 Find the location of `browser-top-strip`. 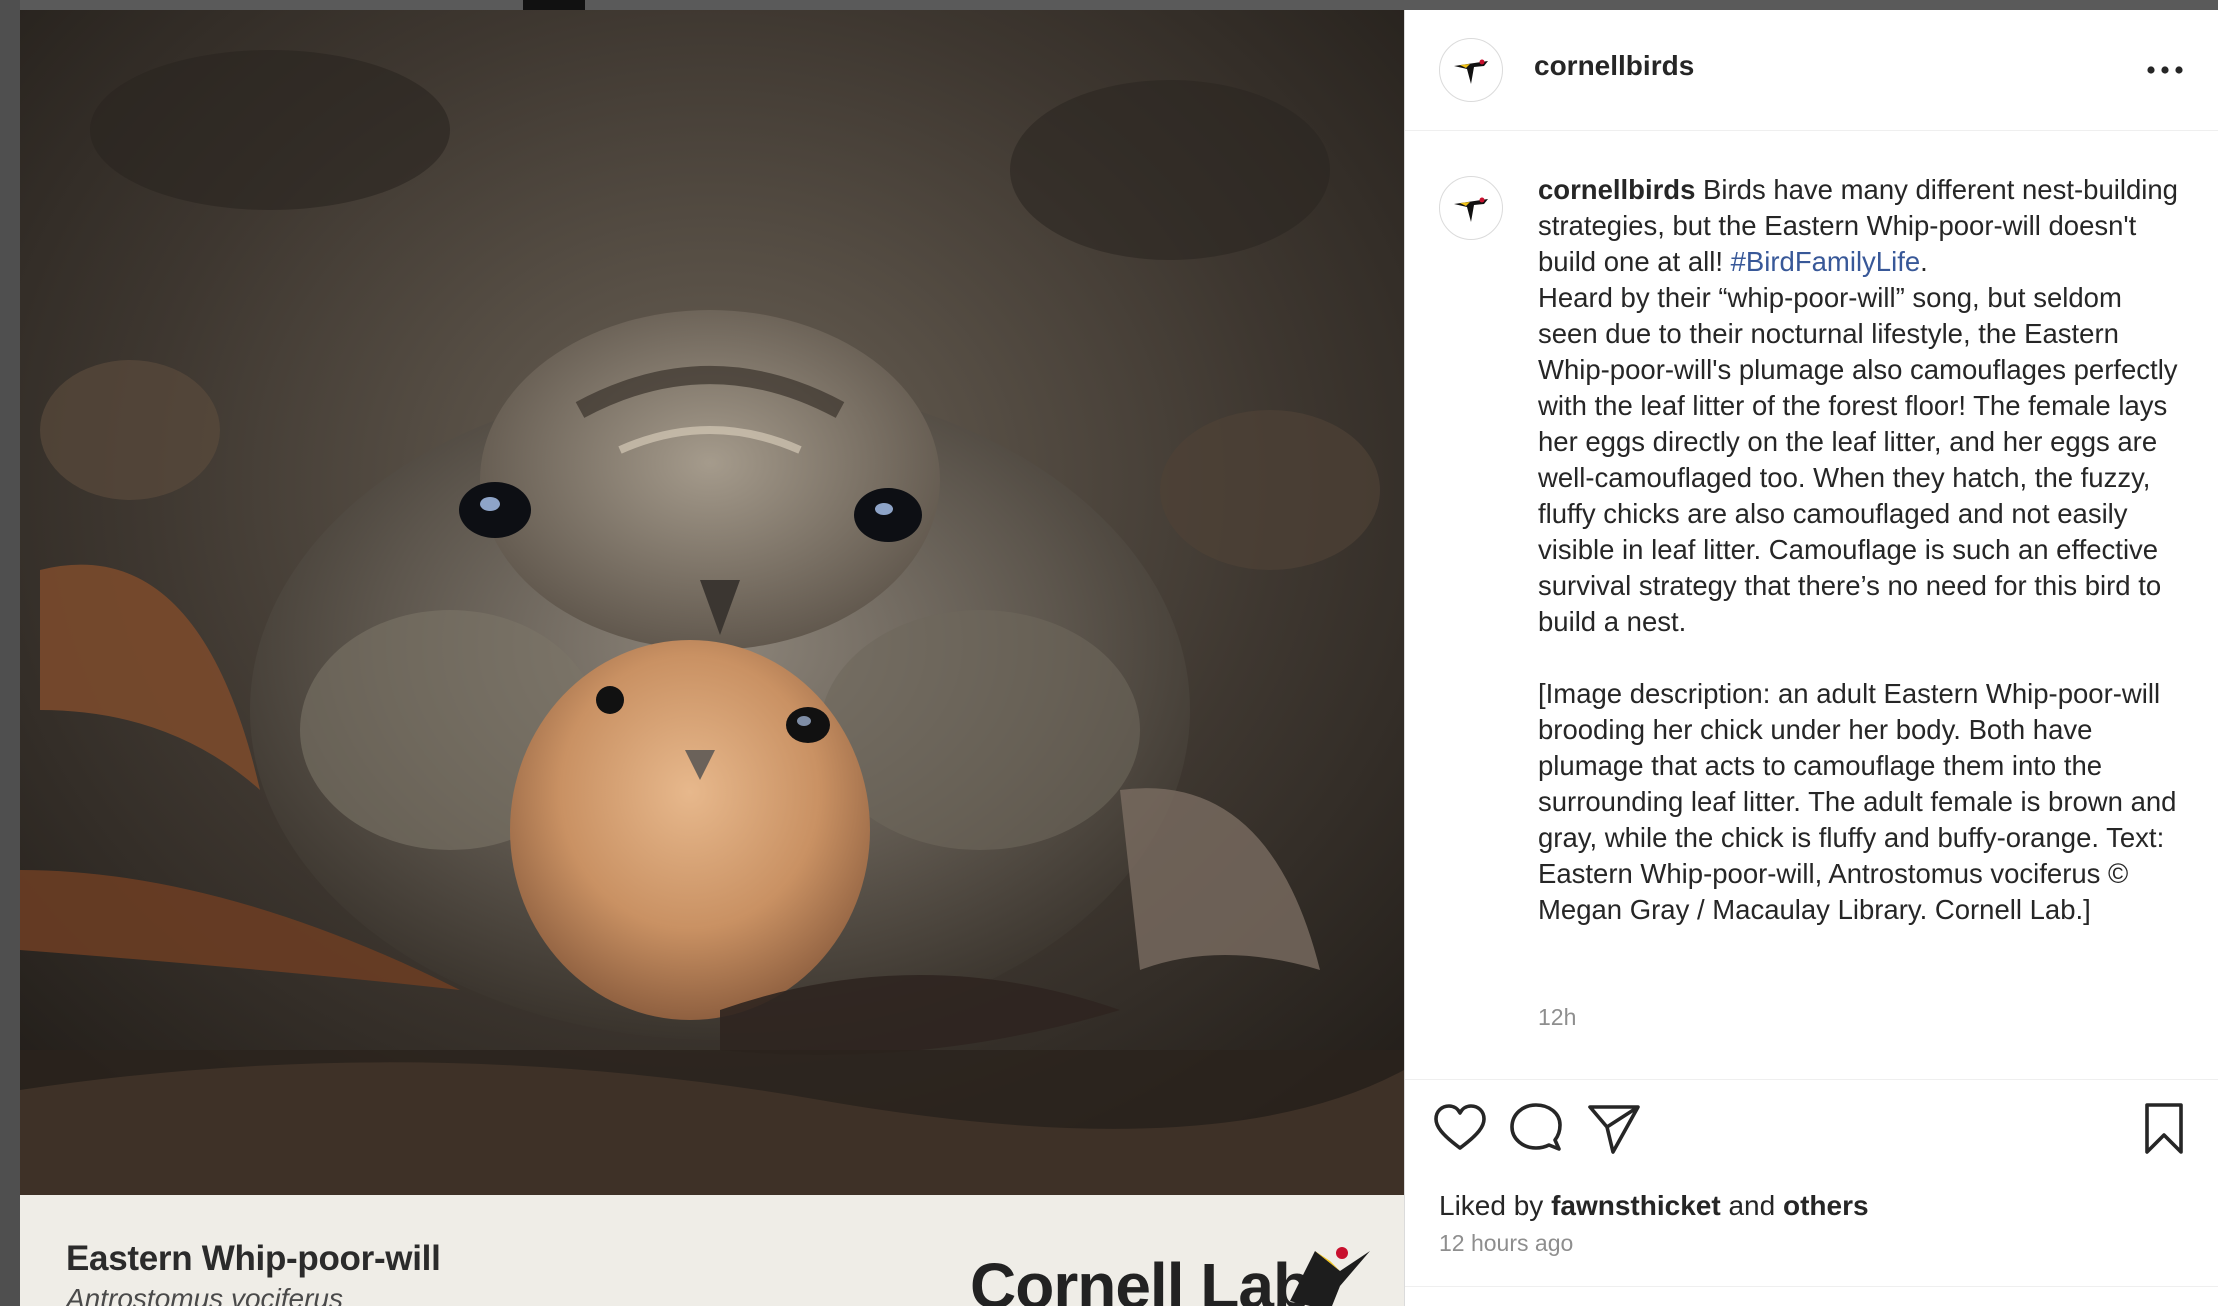

browser-top-strip is located at coordinates (1109, 5).